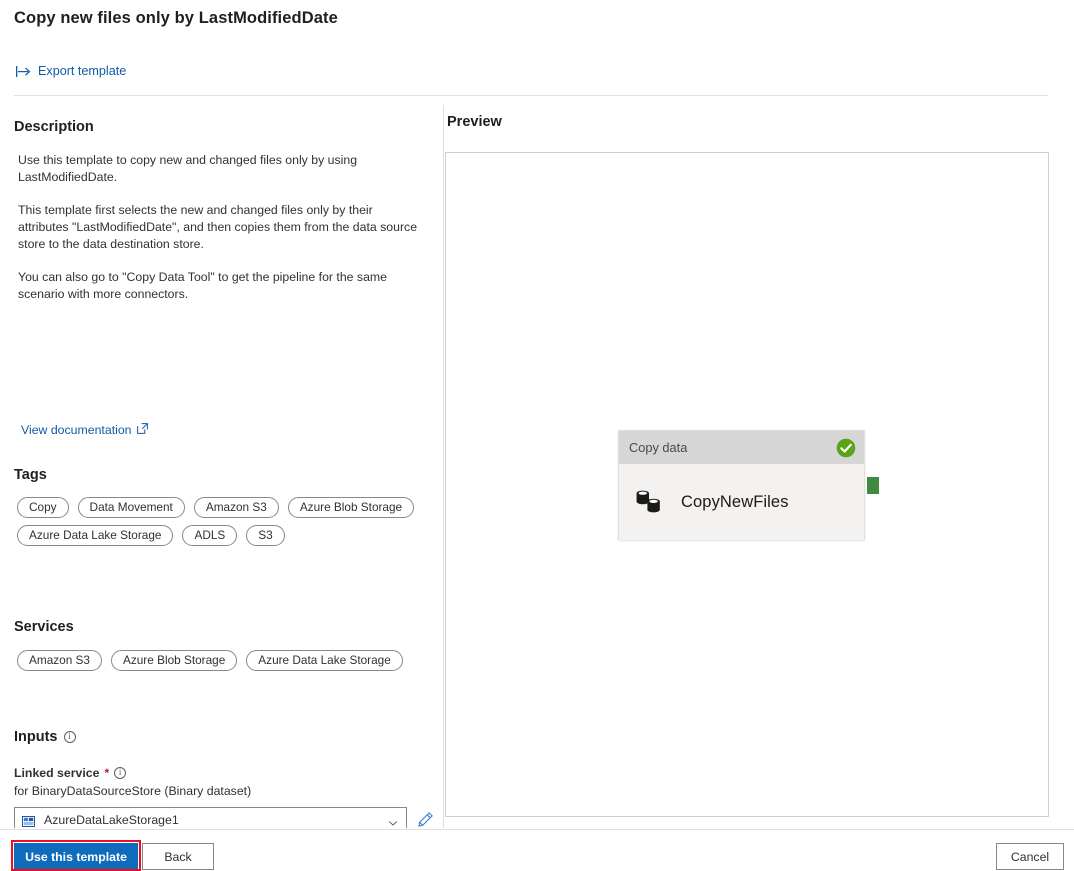 This screenshot has height=871, width=1074. Describe the element at coordinates (474, 122) in the screenshot. I see `preview-heading: Preview` at that location.